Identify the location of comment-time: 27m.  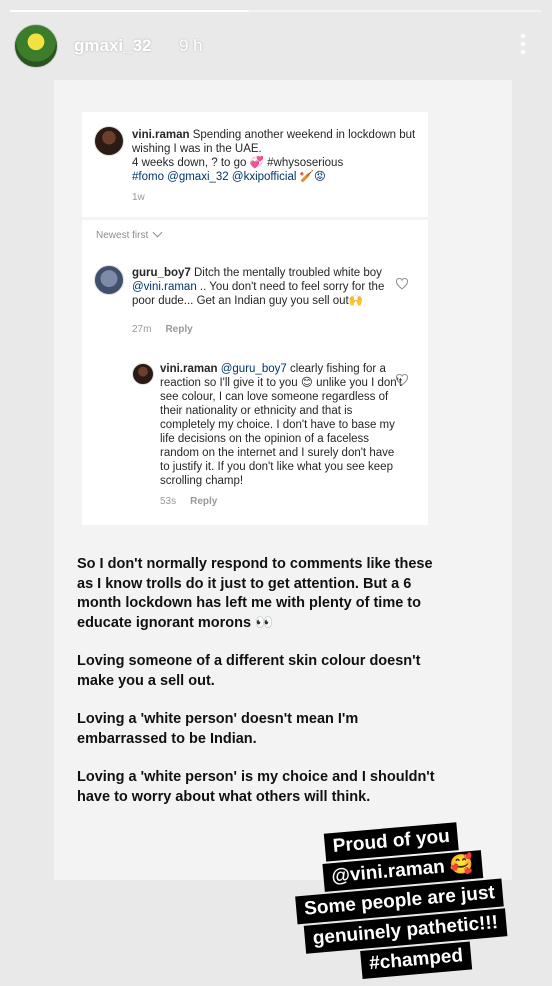
(142, 329).